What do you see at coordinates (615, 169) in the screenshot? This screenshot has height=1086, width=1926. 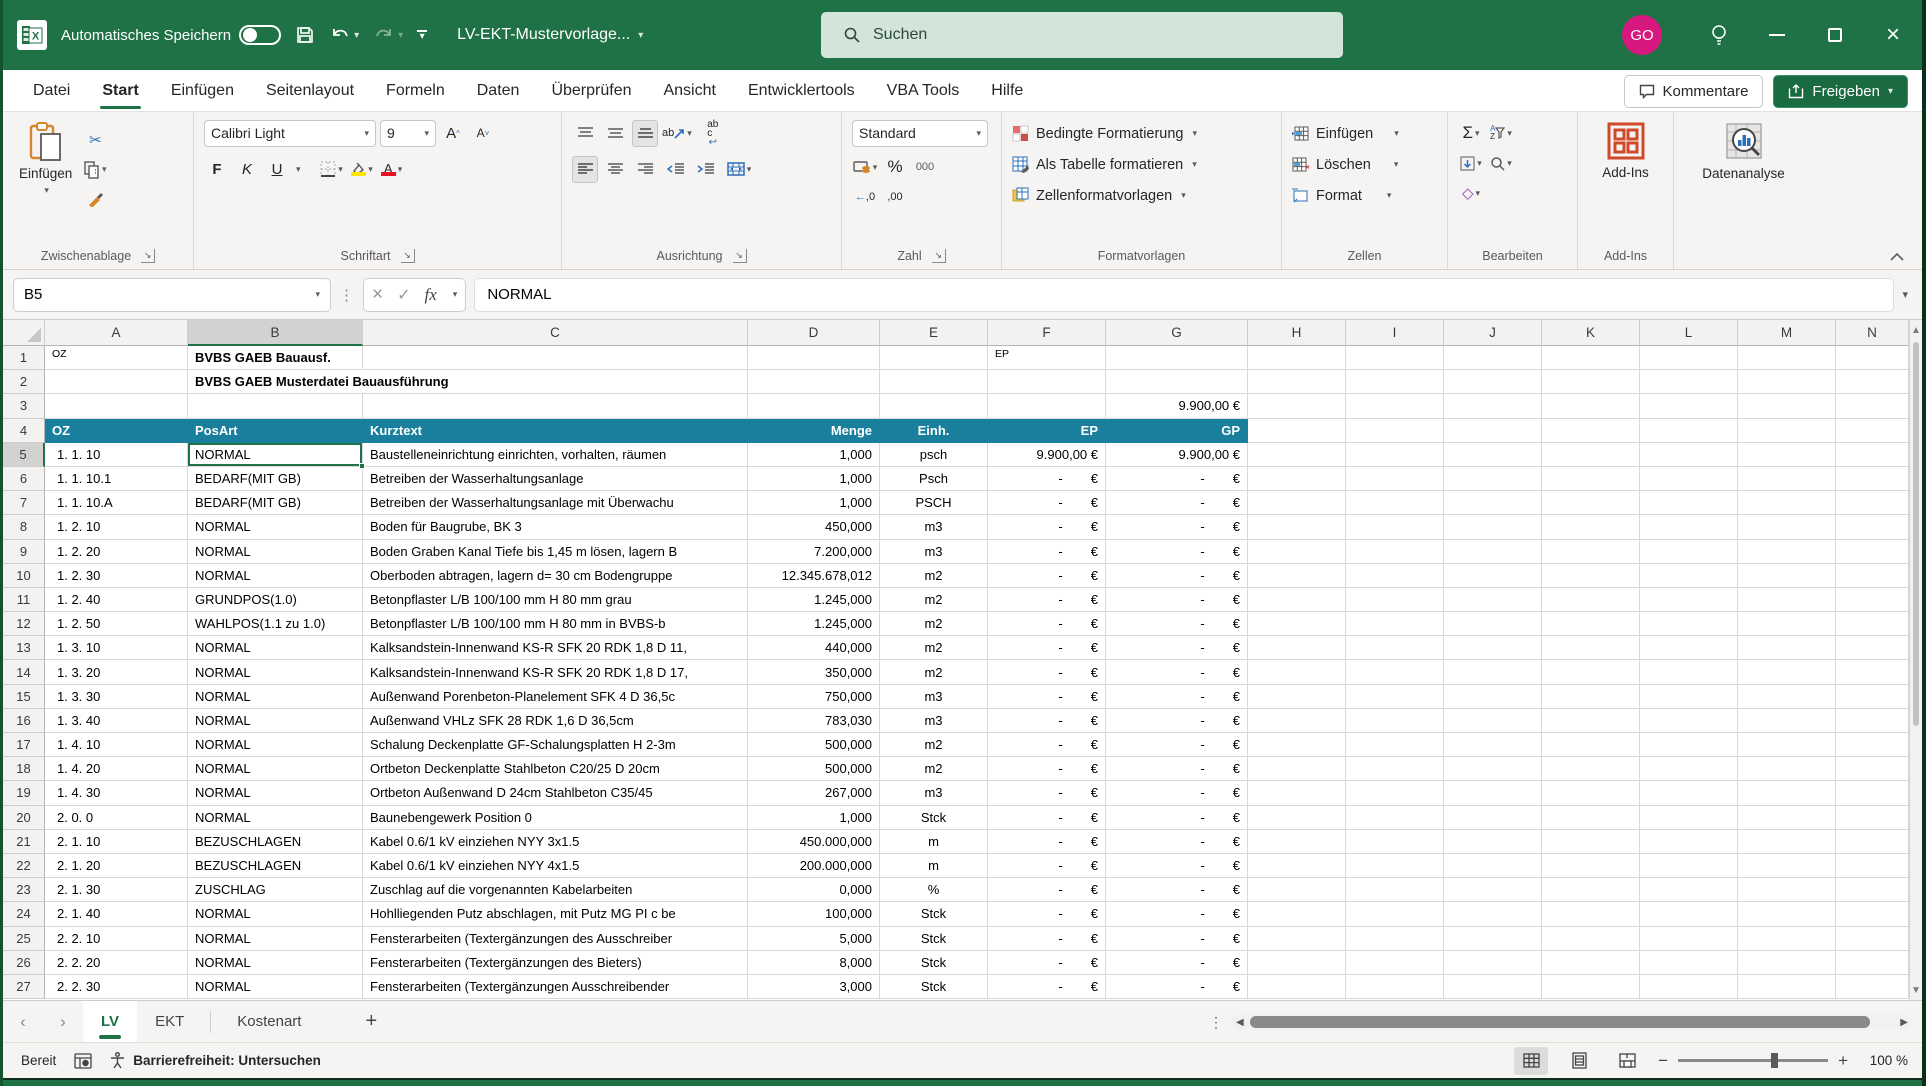 I see `align-center-icon` at bounding box center [615, 169].